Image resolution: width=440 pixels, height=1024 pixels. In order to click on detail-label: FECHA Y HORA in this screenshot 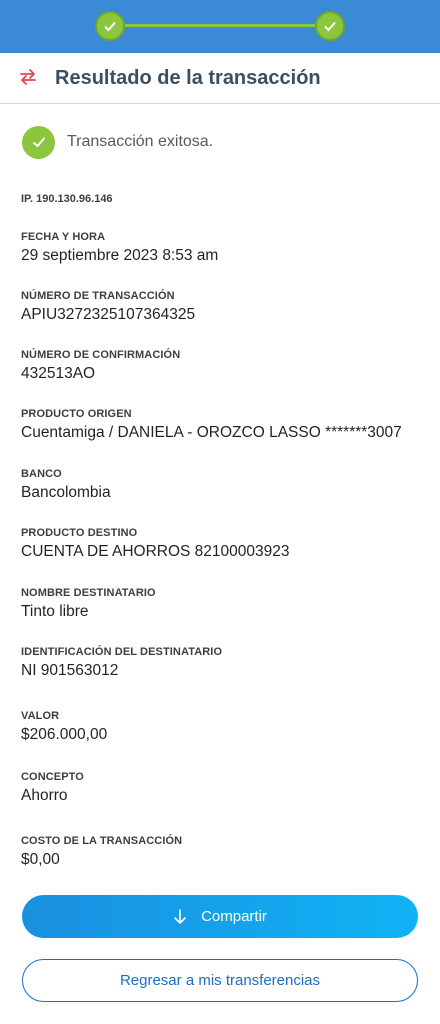, I will do `click(63, 237)`.